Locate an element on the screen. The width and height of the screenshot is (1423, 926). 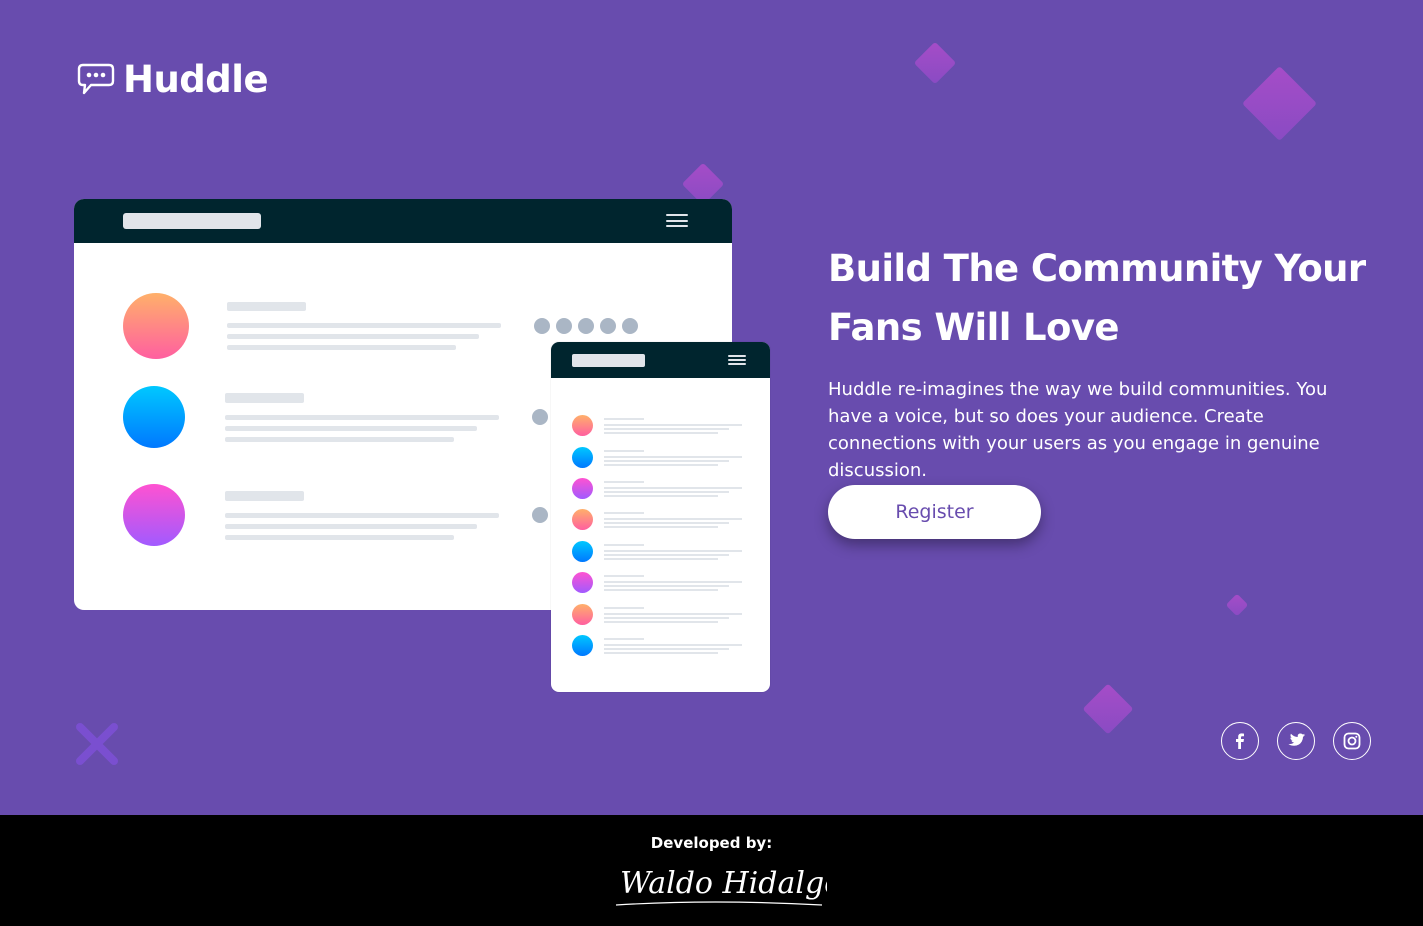
developer-signature: Waldo Hidalgo is located at coordinates (727, 884).